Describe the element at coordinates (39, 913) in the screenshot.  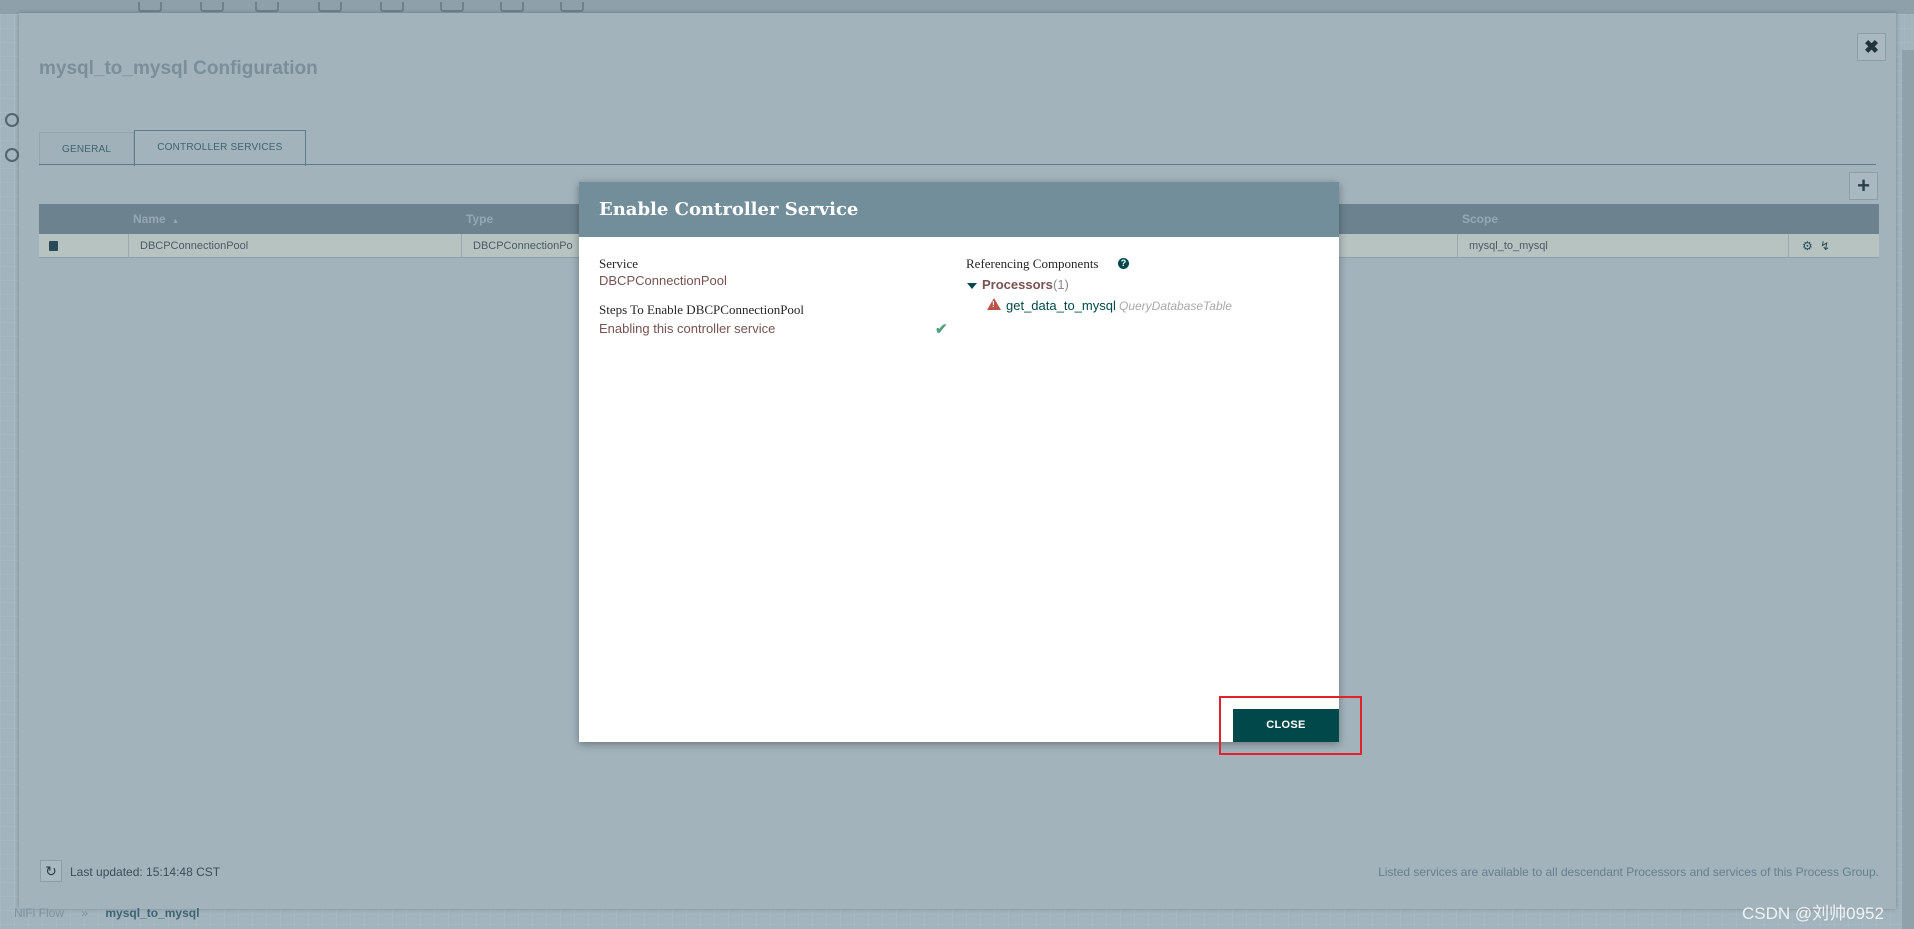
I see `breadcrumb-root: NiFi Flow` at that location.